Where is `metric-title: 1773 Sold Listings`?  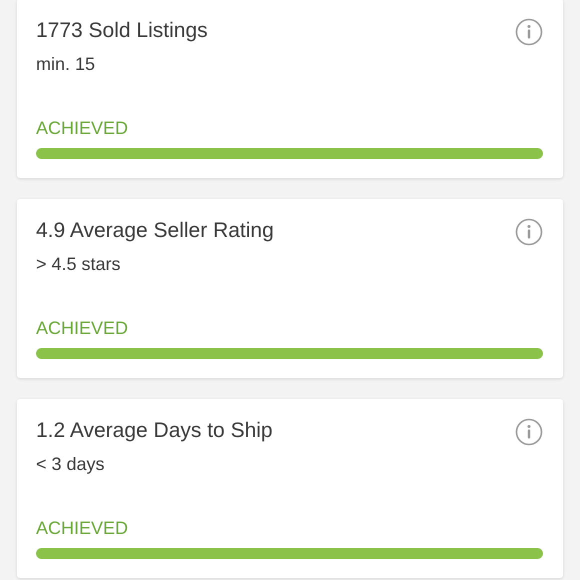
metric-title: 1773 Sold Listings is located at coordinates (122, 31).